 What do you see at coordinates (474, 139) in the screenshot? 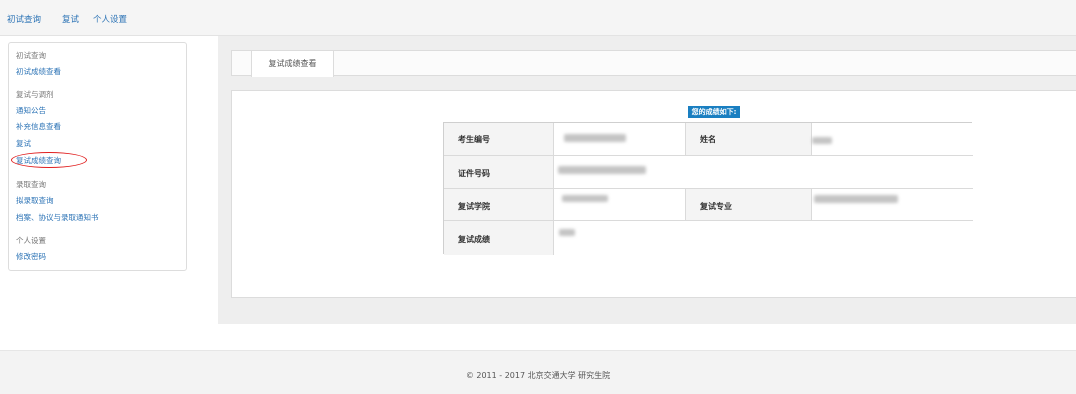
I see `label-exam-no: 考生编号` at bounding box center [474, 139].